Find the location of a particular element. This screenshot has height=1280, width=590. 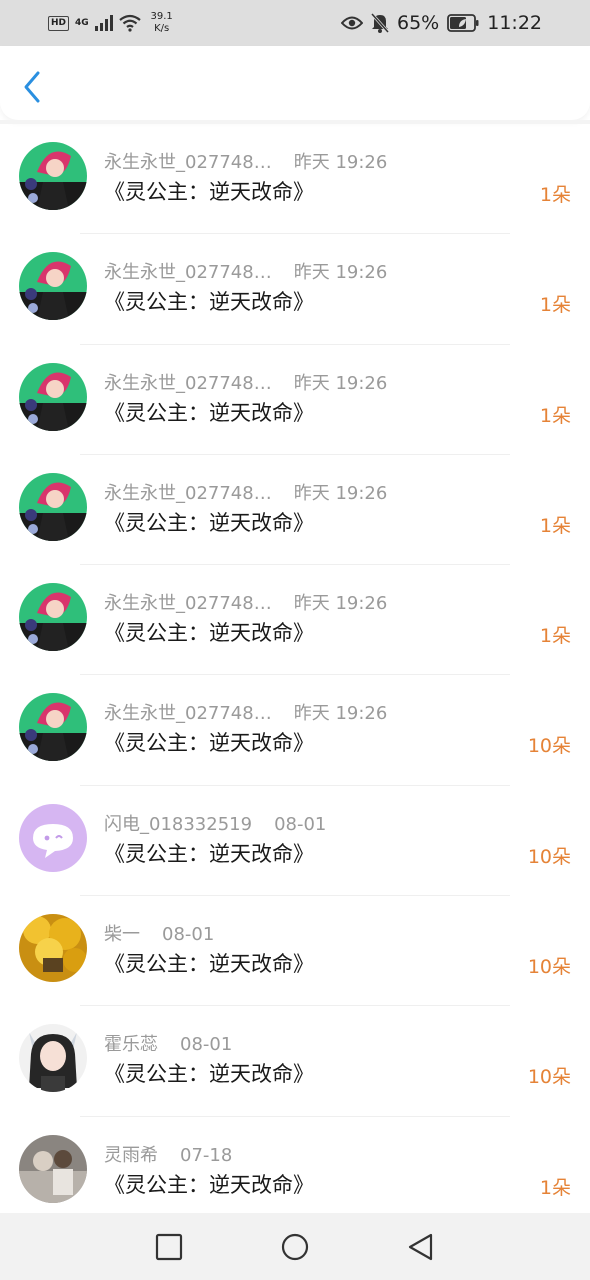

battery-icon is located at coordinates (463, 23).